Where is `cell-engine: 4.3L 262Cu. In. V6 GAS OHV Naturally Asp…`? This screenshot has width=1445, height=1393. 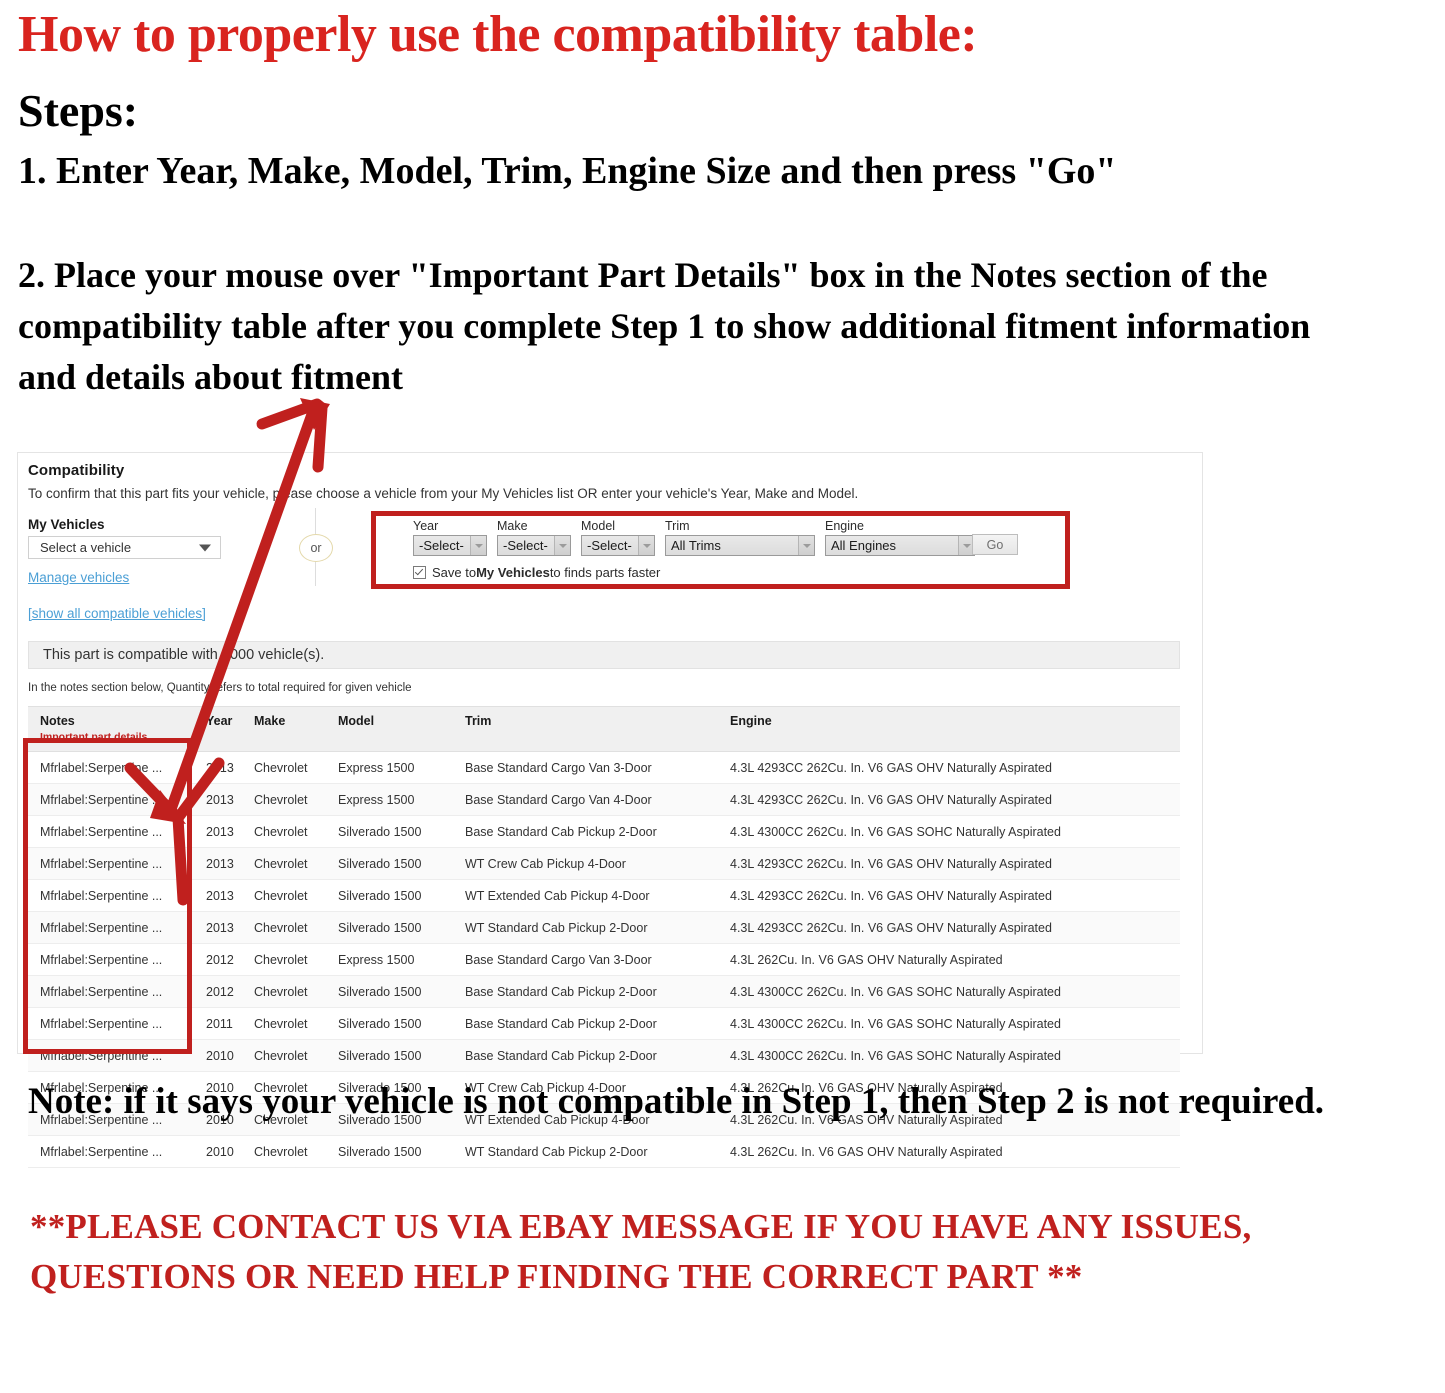 cell-engine: 4.3L 262Cu. In. V6 GAS OHV Naturally Asp… is located at coordinates (949, 1151).